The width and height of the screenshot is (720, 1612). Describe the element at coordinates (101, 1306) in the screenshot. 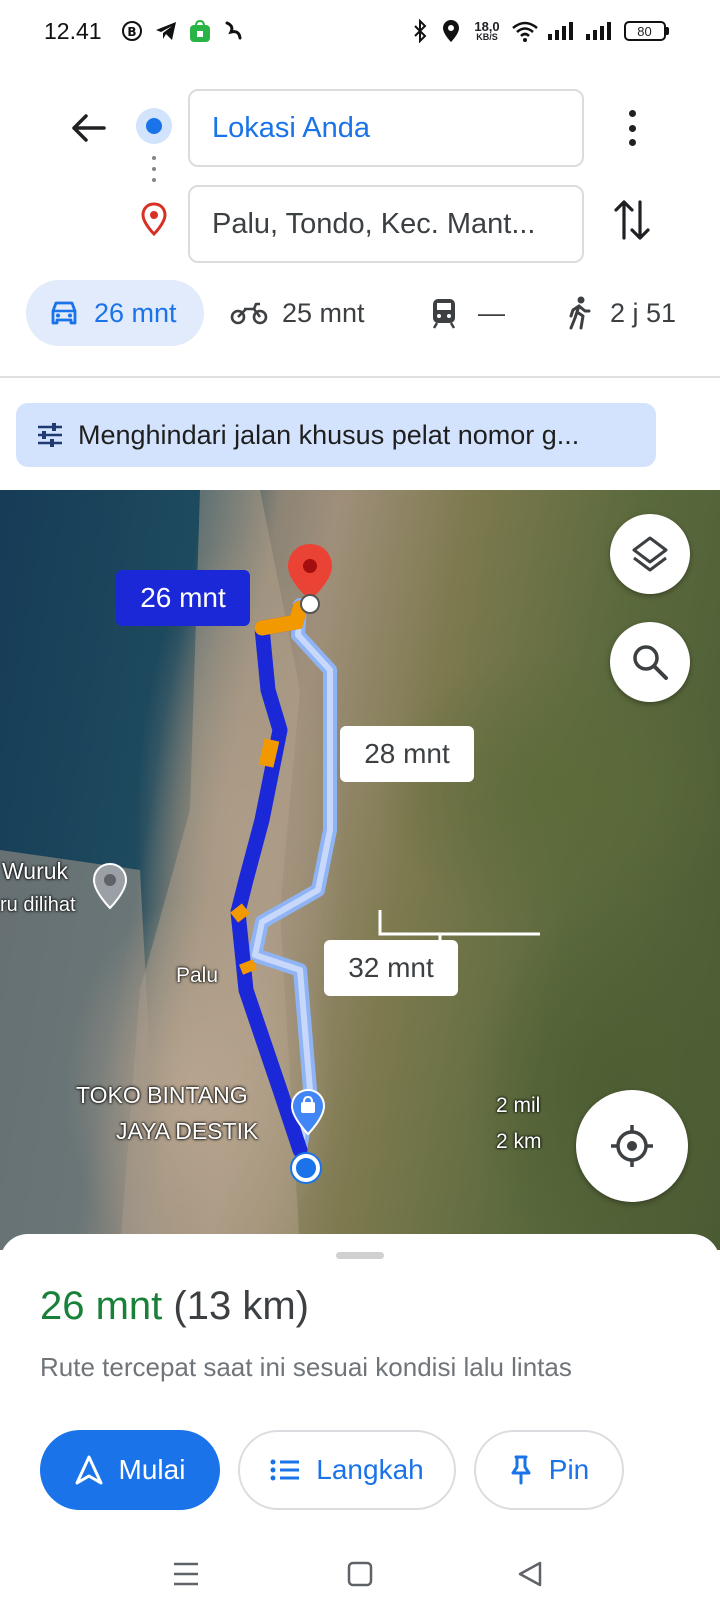

I see `eta-time: 26 mnt` at that location.